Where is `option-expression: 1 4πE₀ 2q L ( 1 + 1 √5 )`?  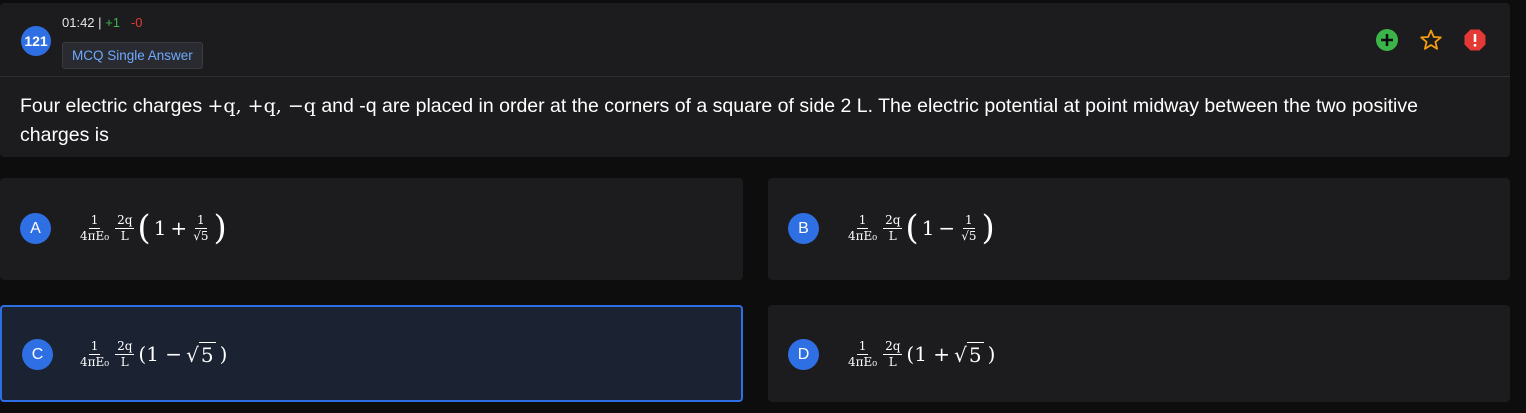
option-expression: 1 4πE₀ 2q L ( 1 + 1 √5 ) is located at coordinates (152, 228).